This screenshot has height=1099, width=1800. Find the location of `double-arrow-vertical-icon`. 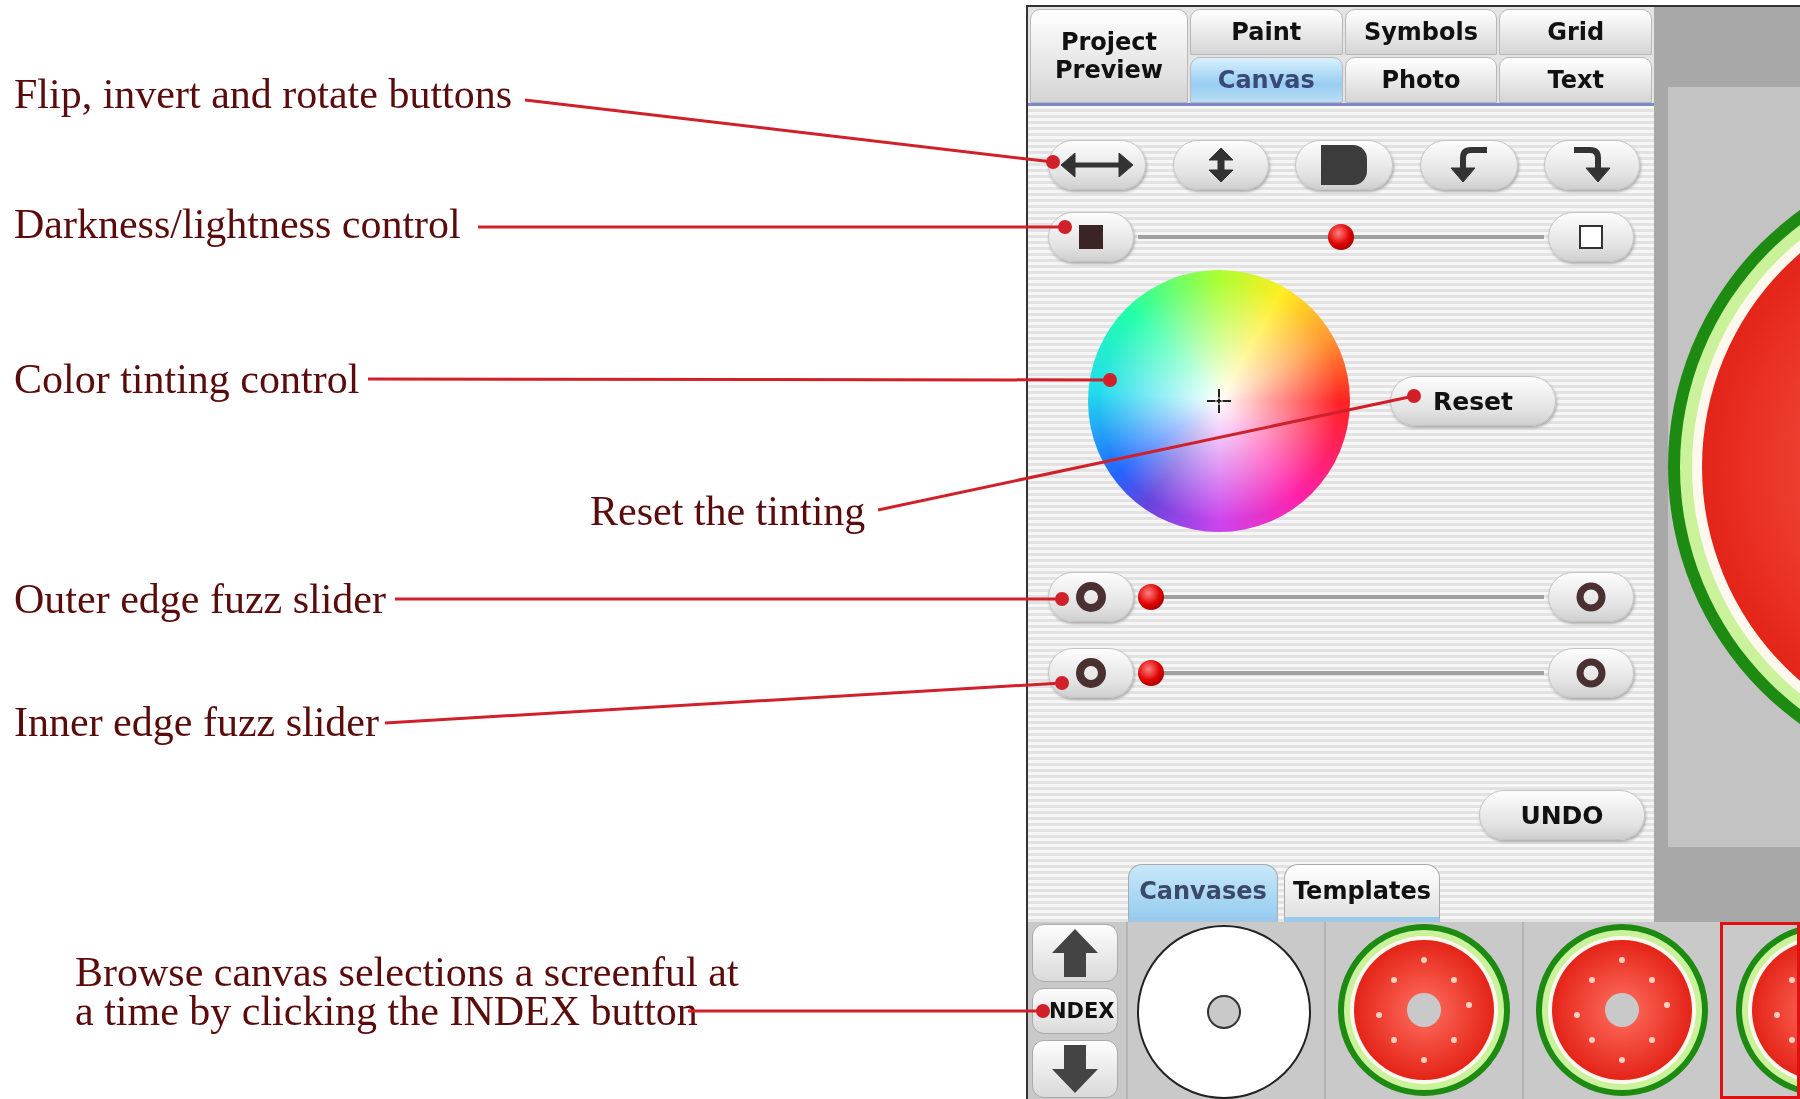

double-arrow-vertical-icon is located at coordinates (1220, 165).